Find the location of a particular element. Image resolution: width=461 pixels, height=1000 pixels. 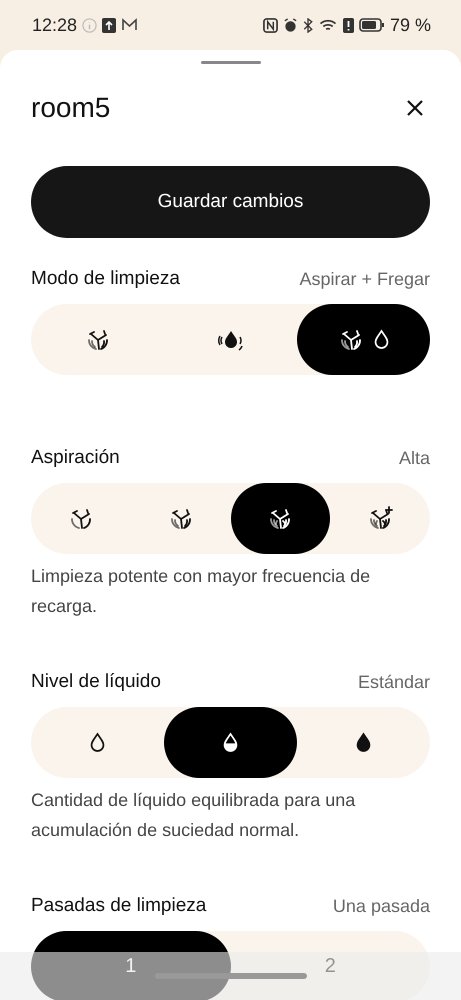

drag-handle is located at coordinates (230, 62).